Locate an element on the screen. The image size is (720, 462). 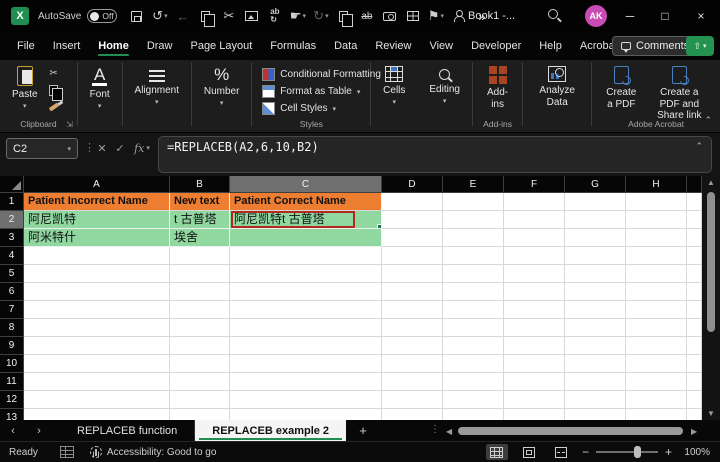
clipboard-dialog-launcher-icon: ⇲ is located at coordinates (69, 124).